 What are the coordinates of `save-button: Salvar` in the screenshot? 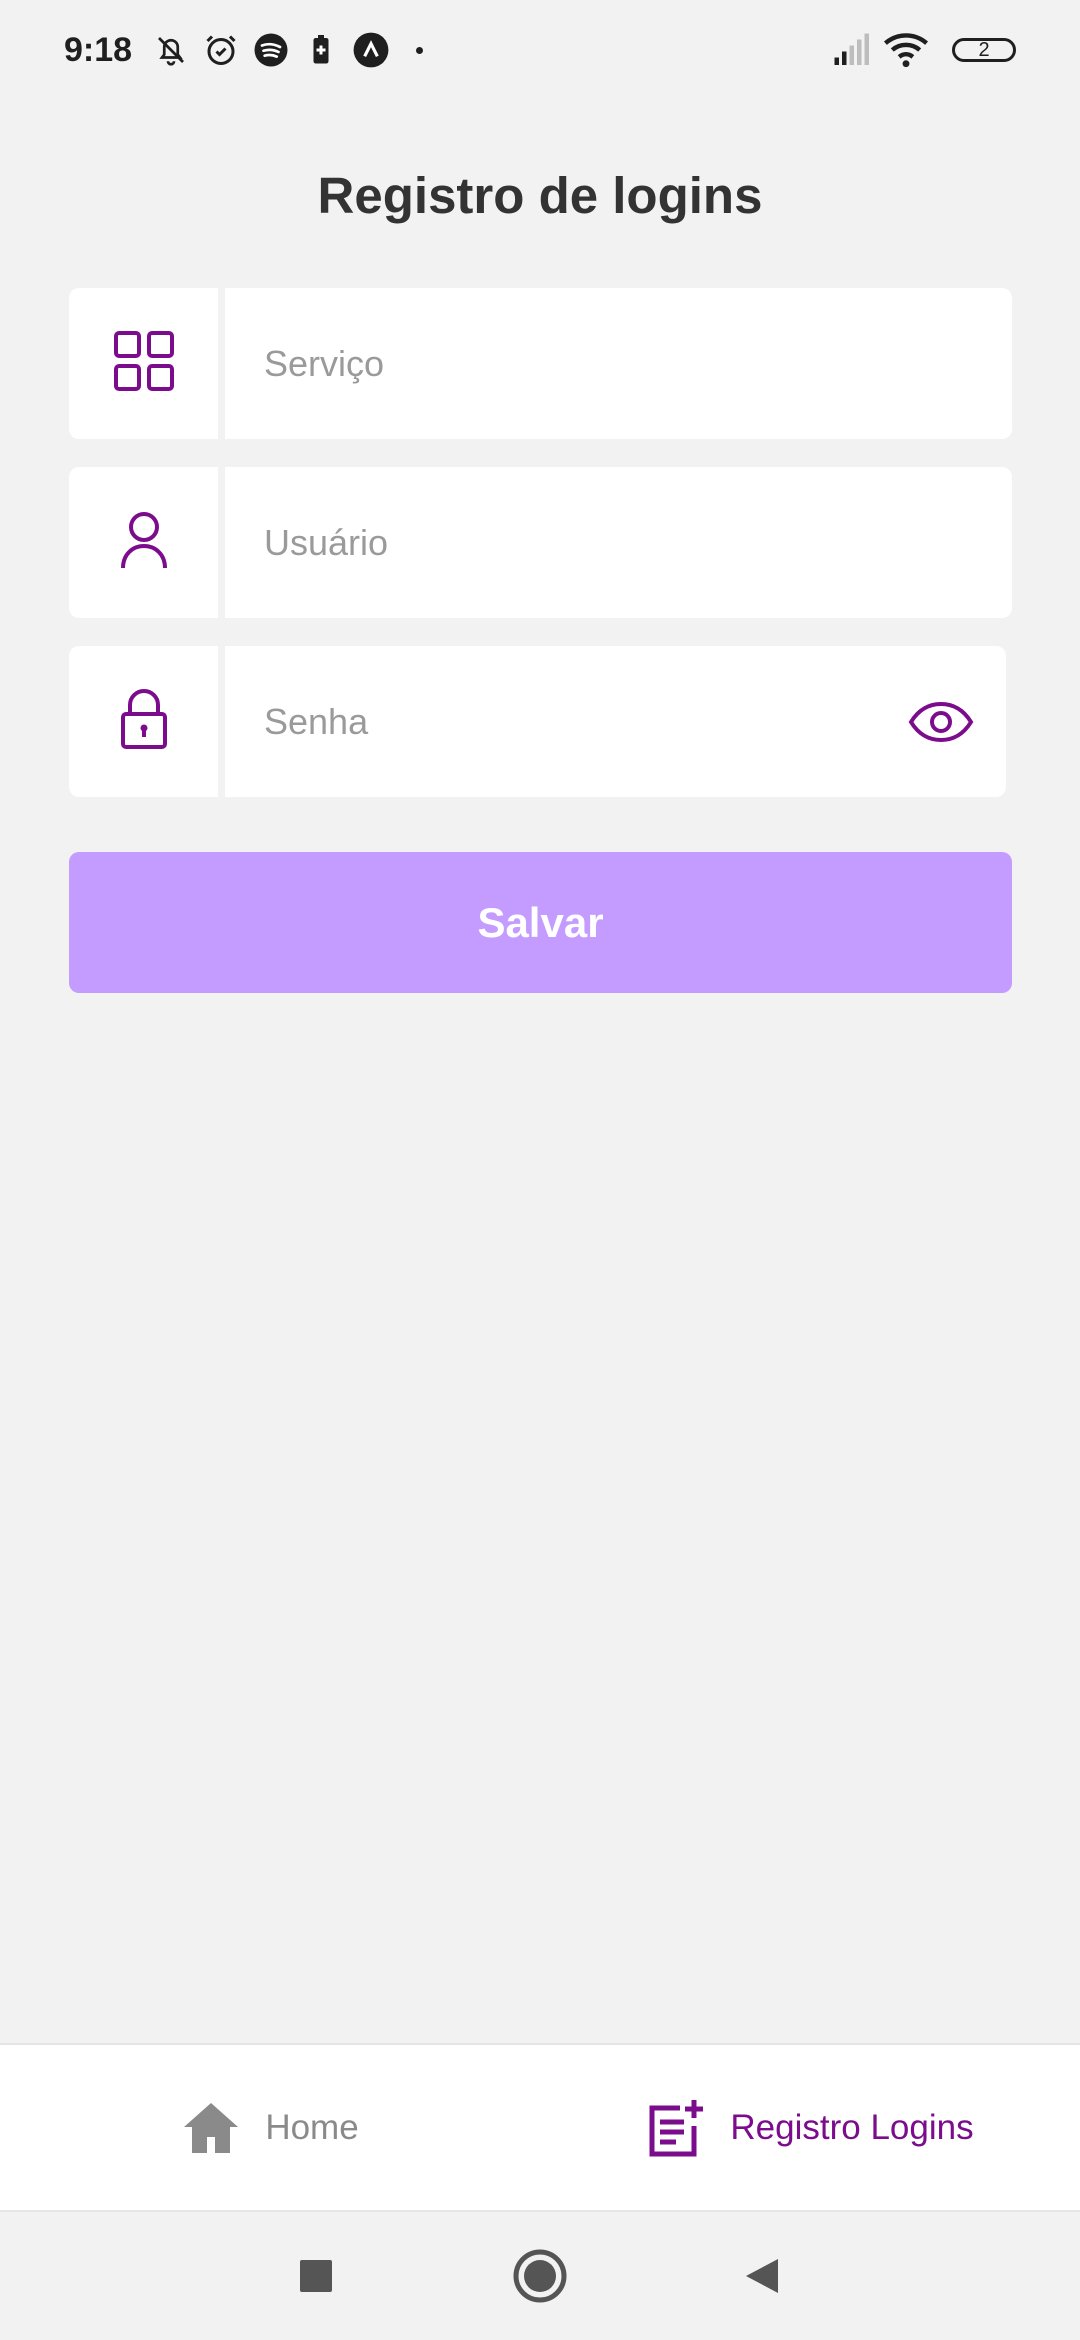 It's located at (540, 922).